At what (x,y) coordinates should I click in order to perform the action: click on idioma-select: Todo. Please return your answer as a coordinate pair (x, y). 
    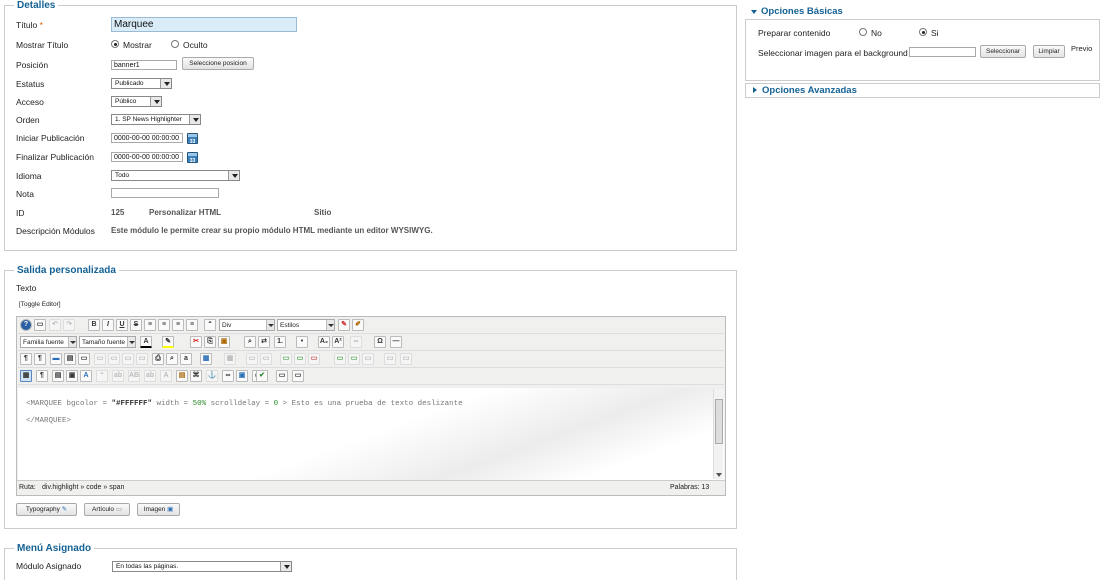
    Looking at the image, I should click on (175, 175).